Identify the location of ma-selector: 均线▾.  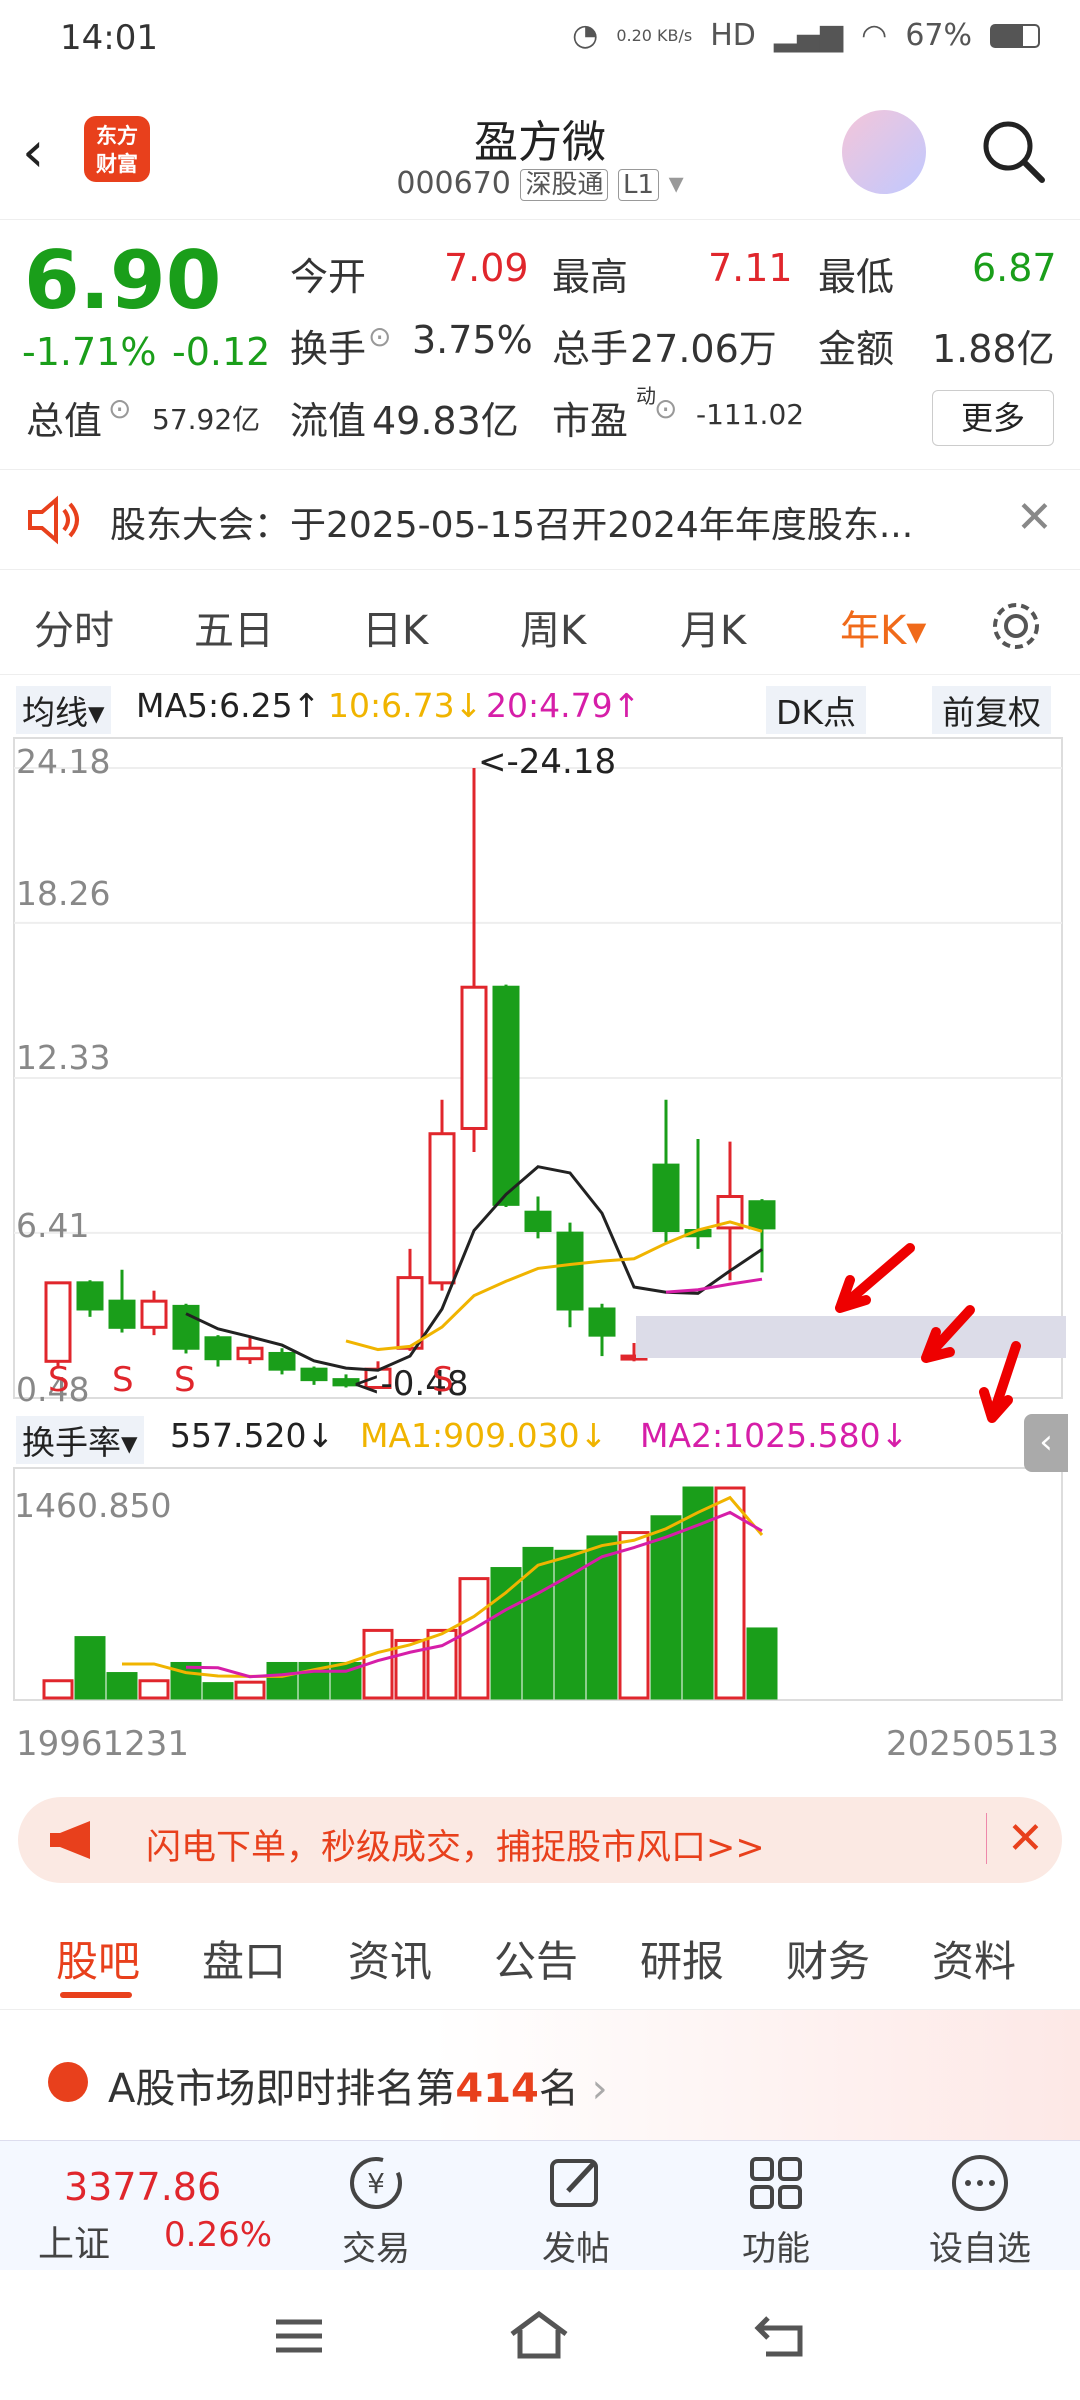
(63, 710).